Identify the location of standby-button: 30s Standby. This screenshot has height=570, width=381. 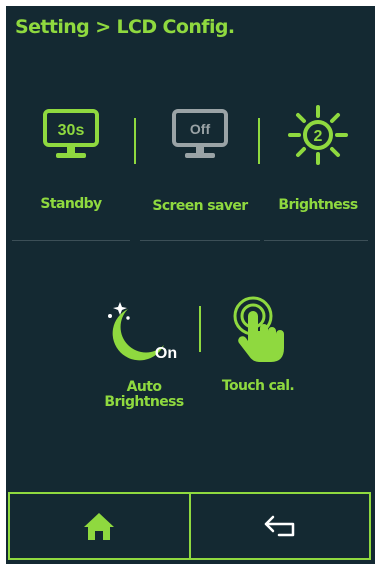
(71, 160).